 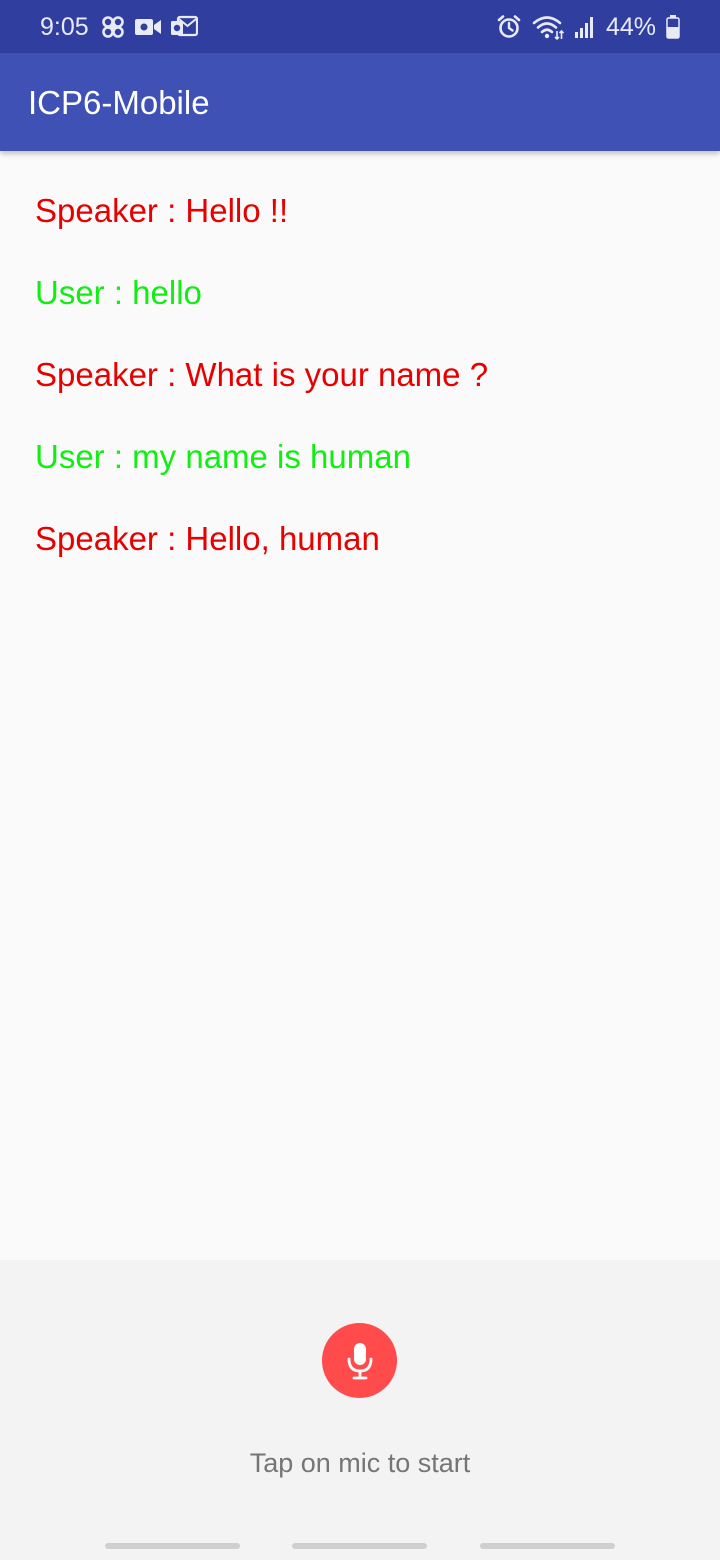 I want to click on alarm-icon, so click(x=509, y=26).